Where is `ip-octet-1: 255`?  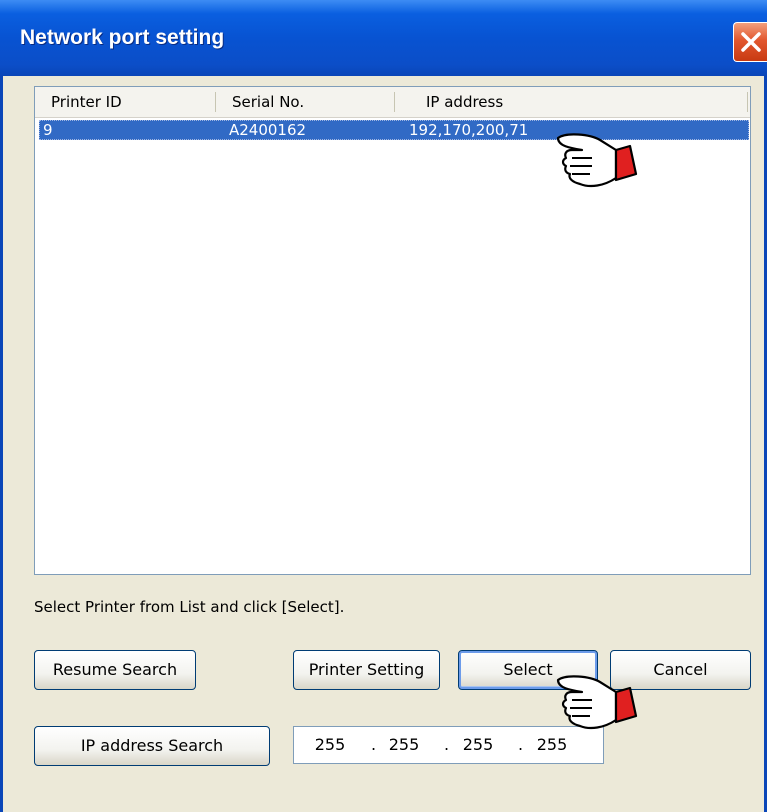 ip-octet-1: 255 is located at coordinates (330, 745).